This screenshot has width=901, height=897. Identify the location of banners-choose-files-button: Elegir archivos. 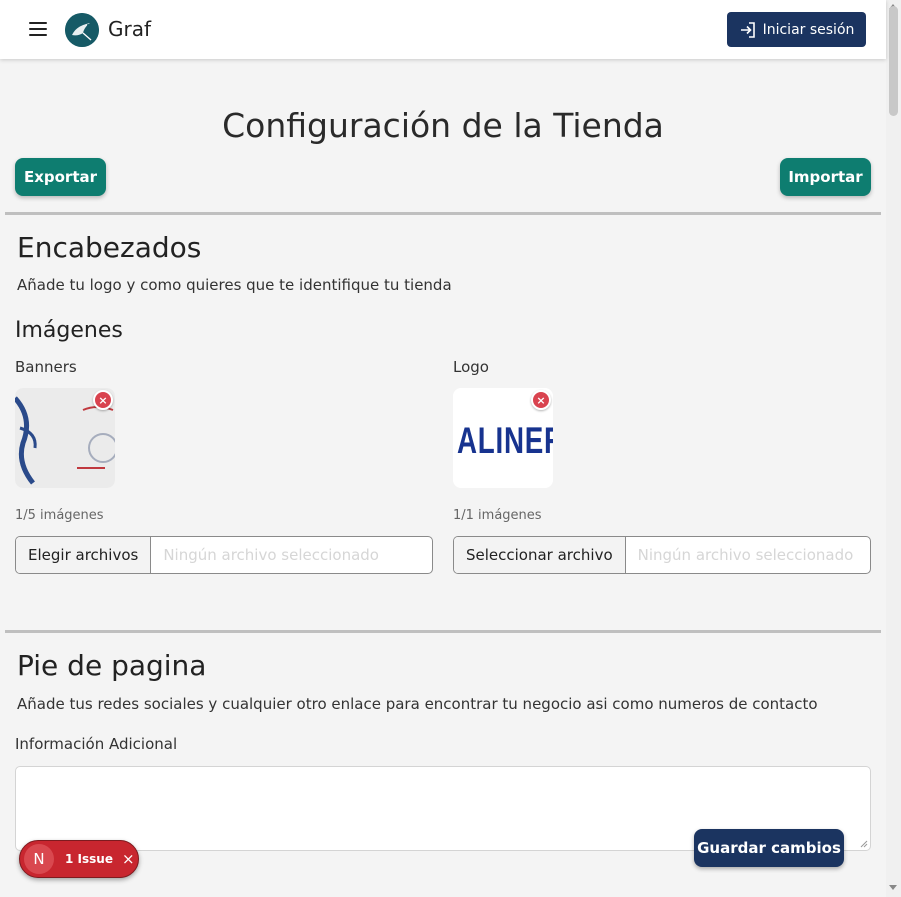
(84, 555).